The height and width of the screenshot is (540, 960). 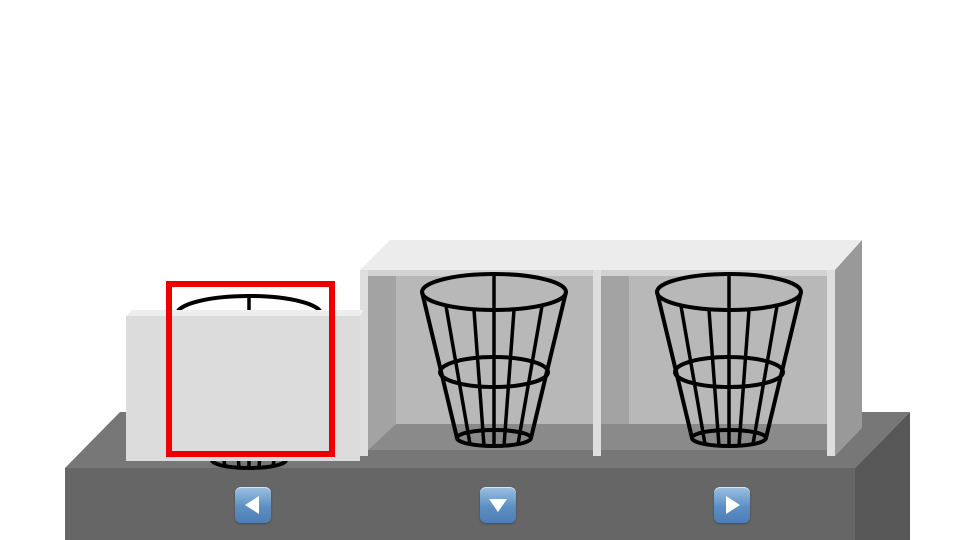 I want to click on slot-left, so click(x=245, y=375).